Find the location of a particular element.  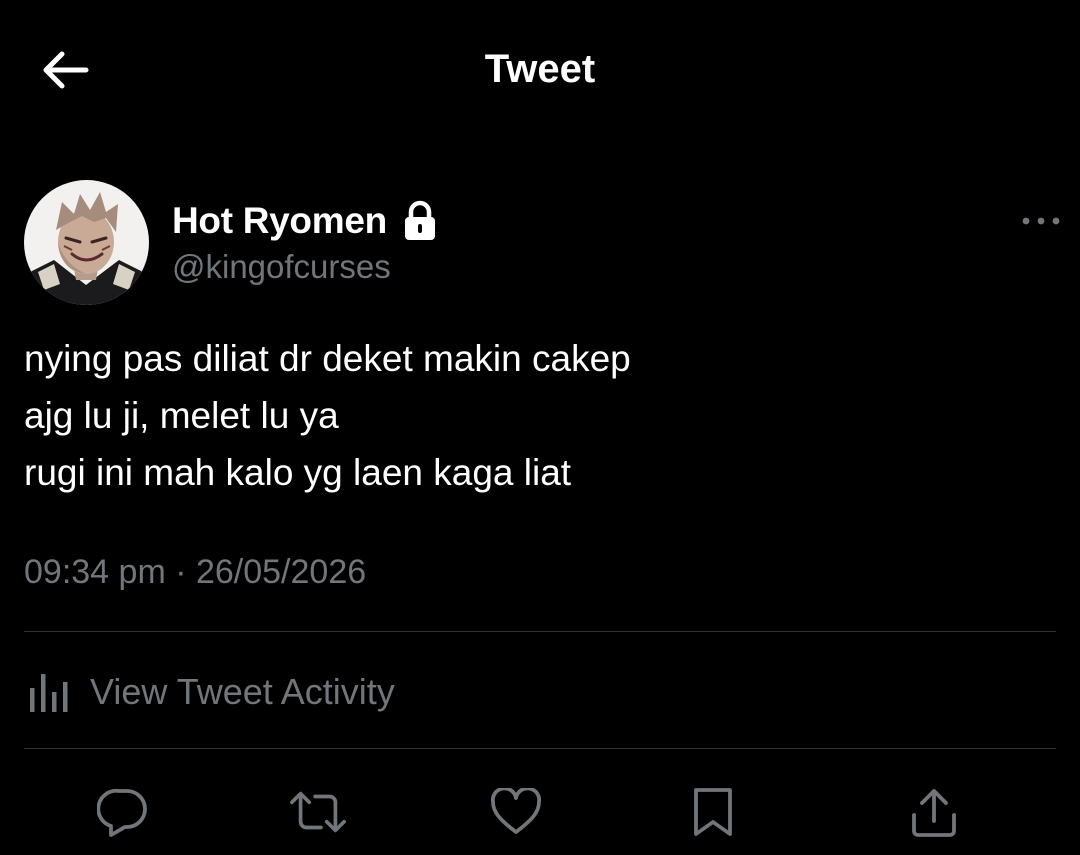

author-name-row: Hot Ryomen is located at coordinates (305, 221).